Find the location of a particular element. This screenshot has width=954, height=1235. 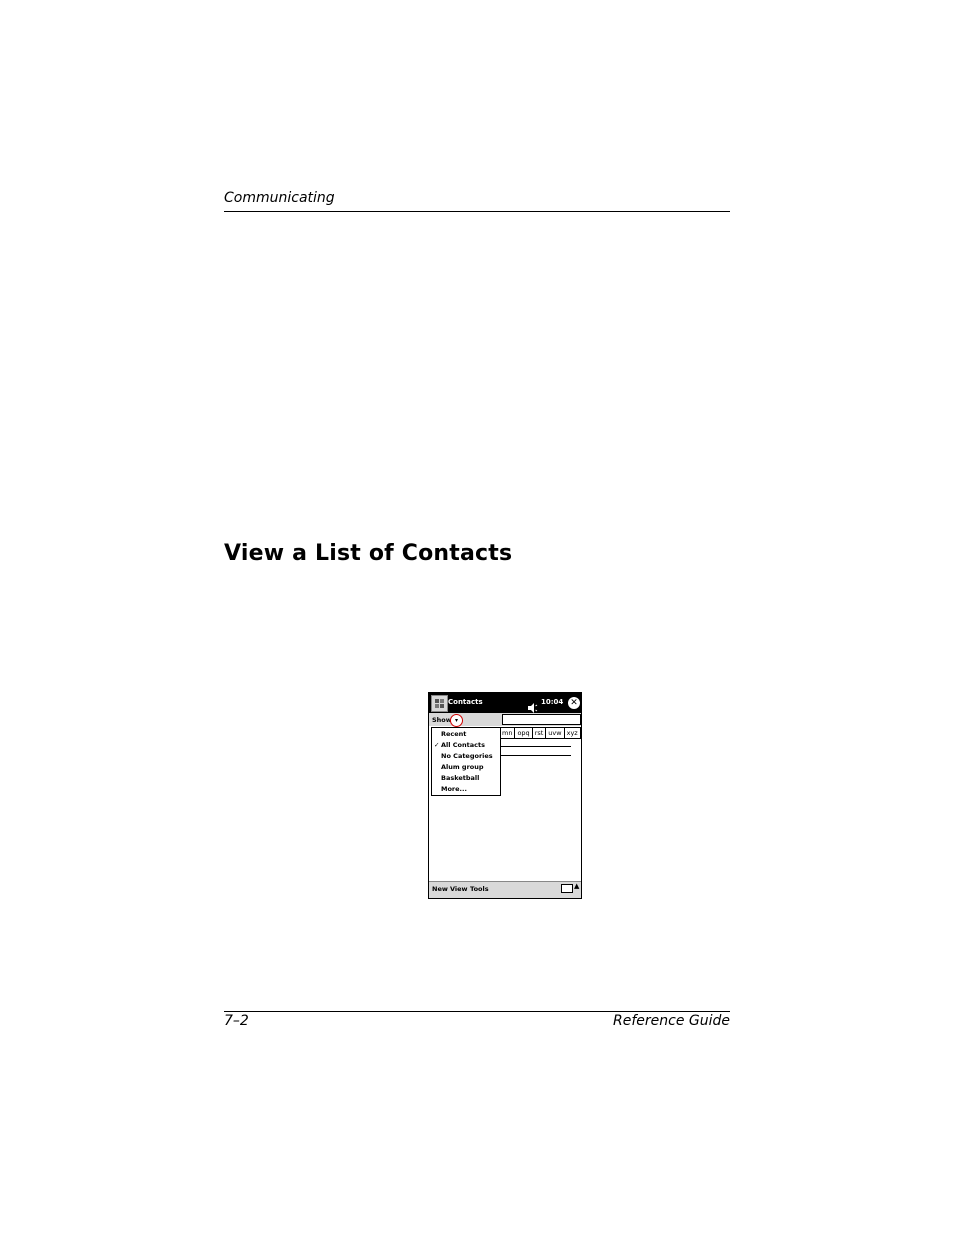

abc-tab: opq is located at coordinates (524, 733).